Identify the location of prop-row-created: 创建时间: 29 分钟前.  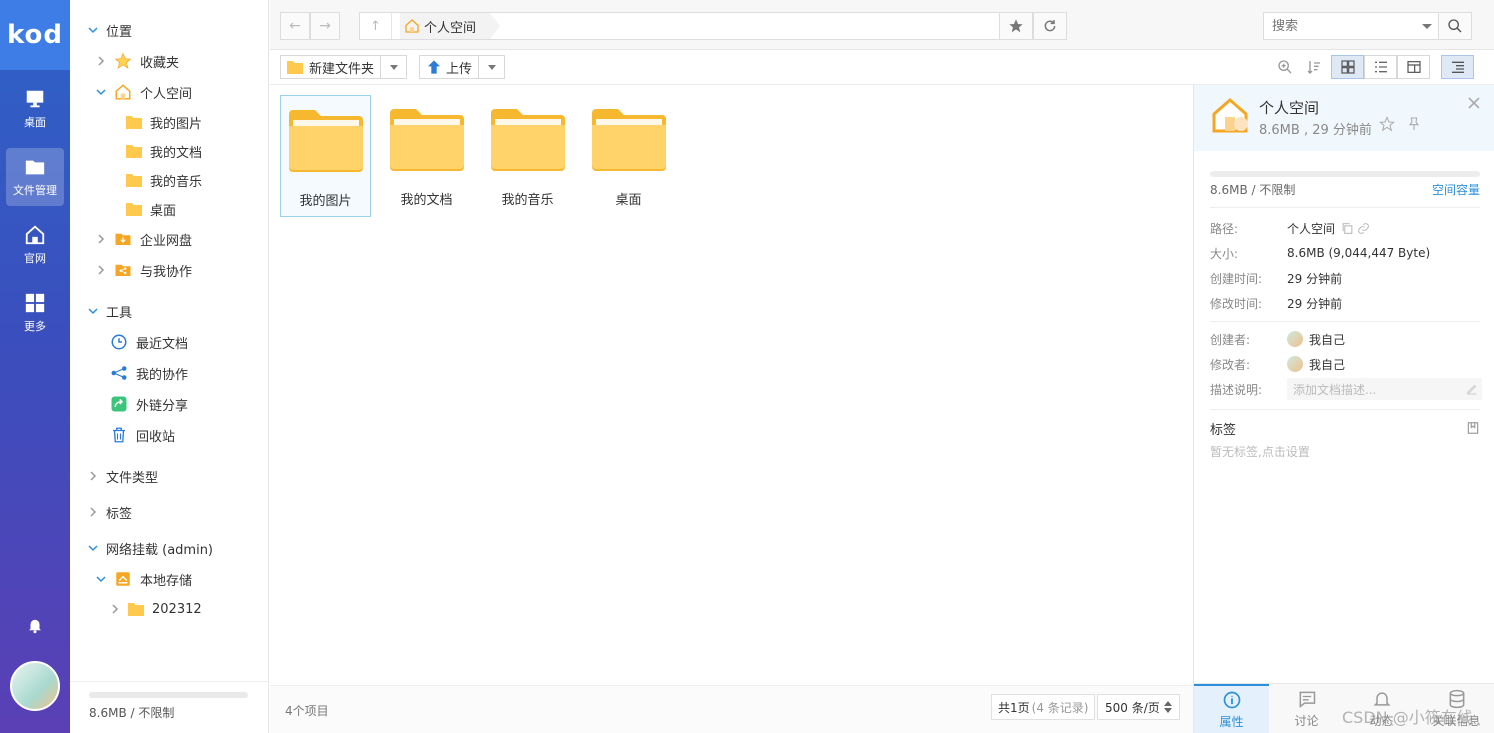
(1276, 278).